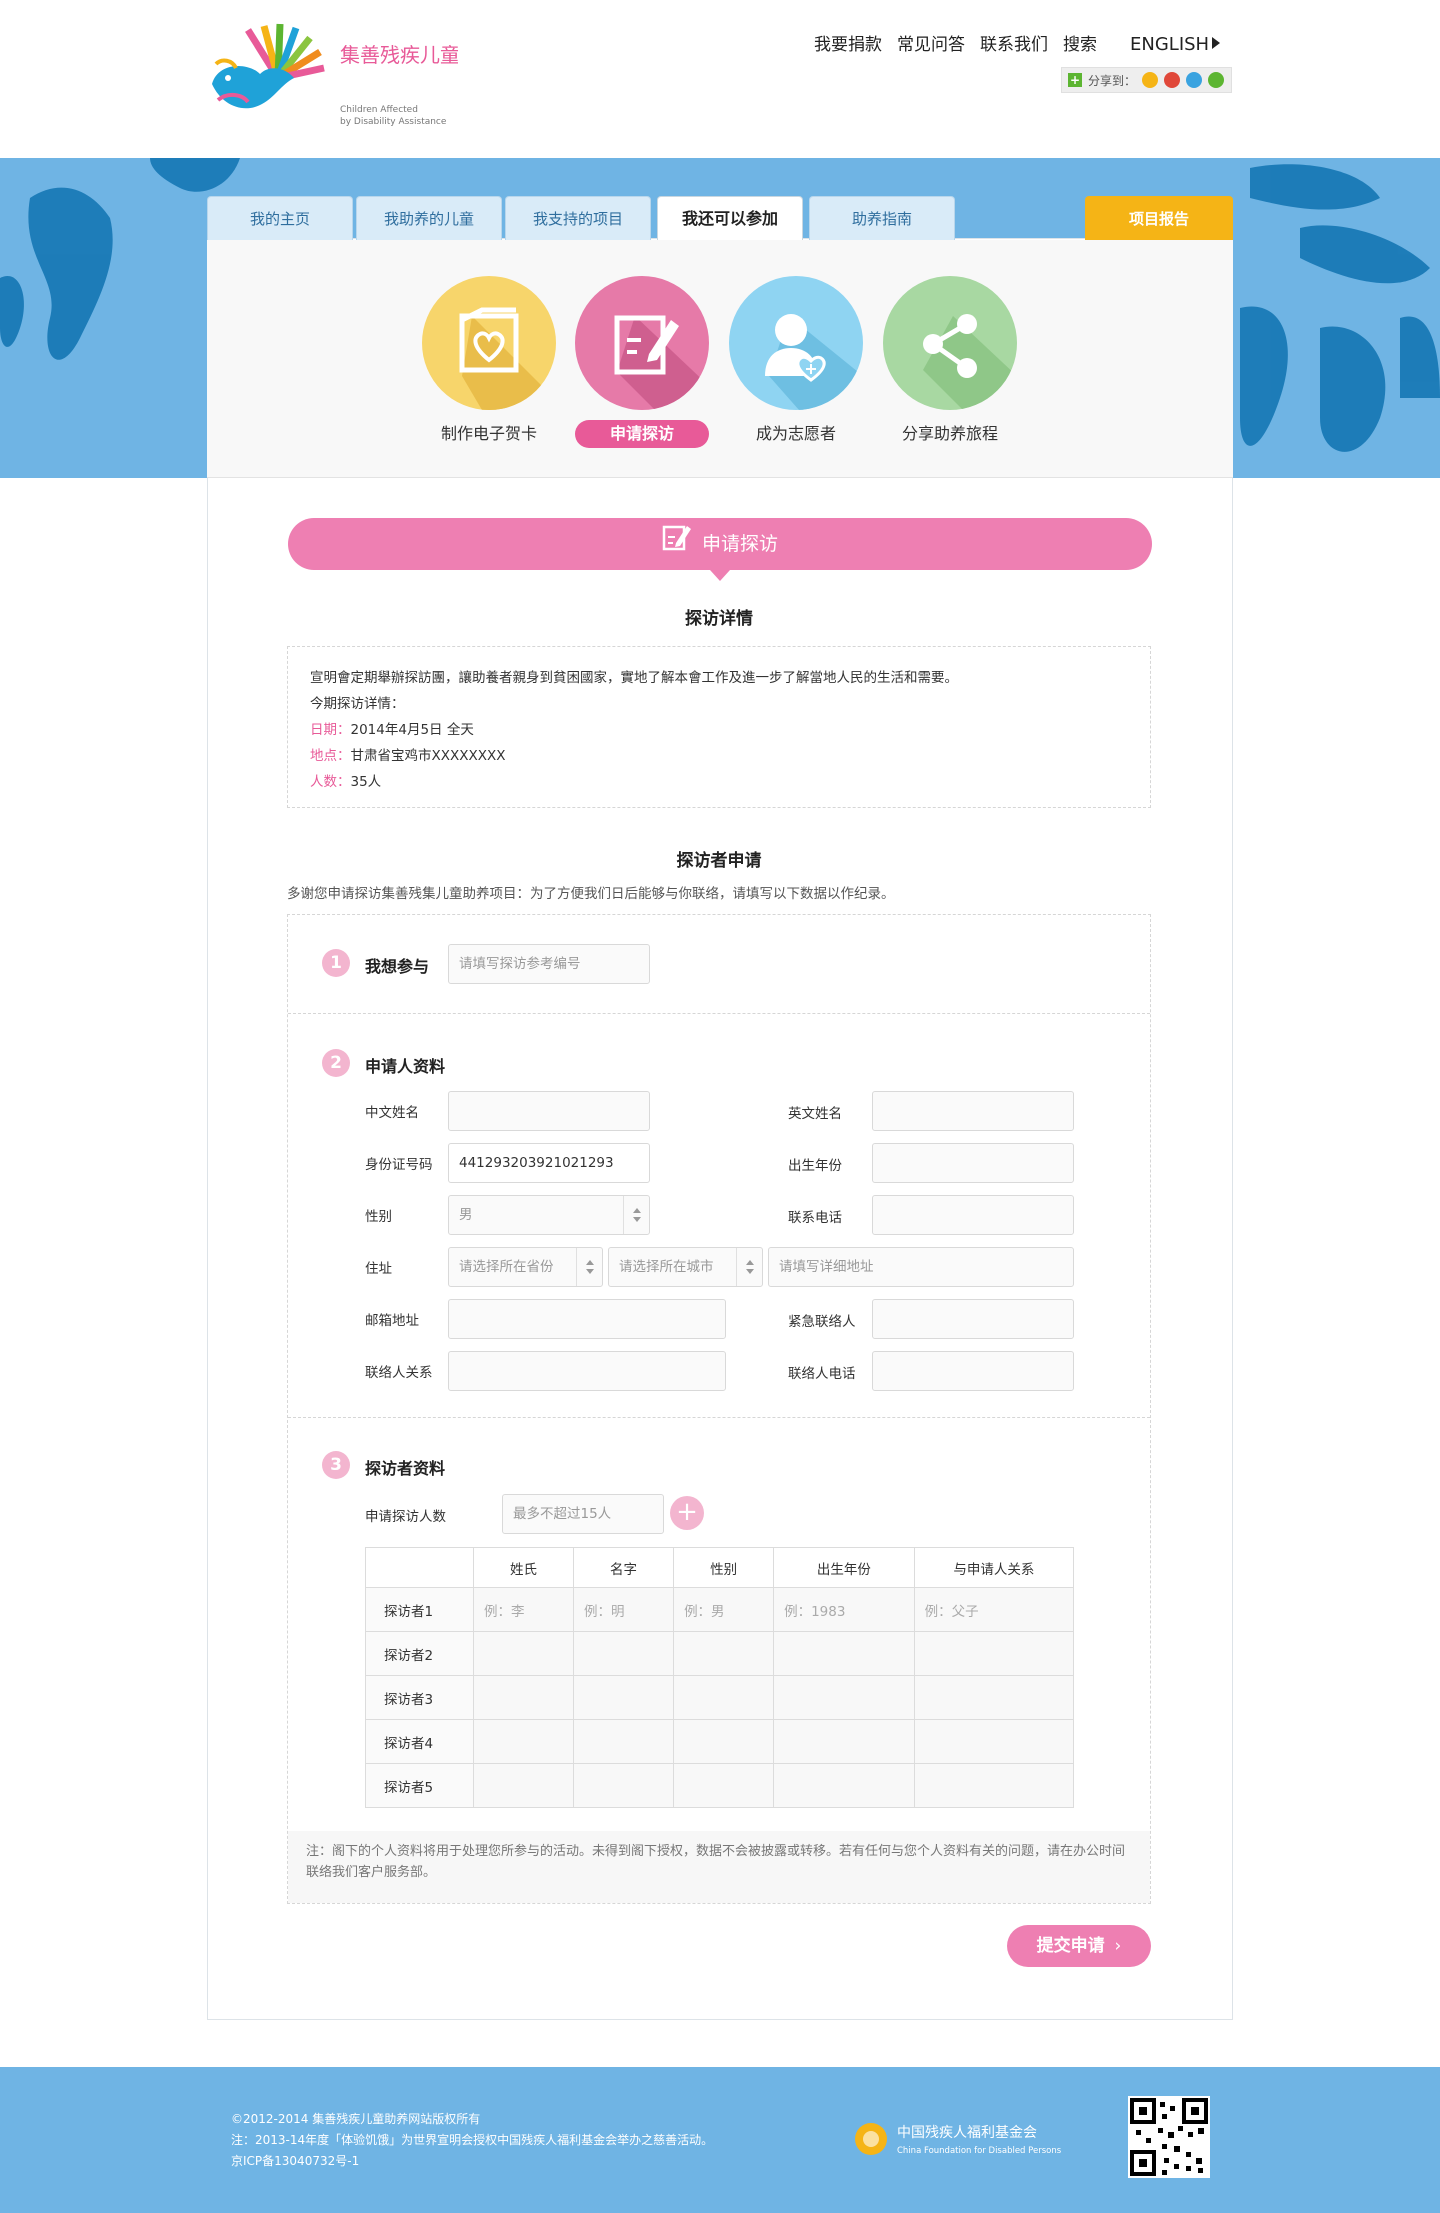 The height and width of the screenshot is (2213, 1440). What do you see at coordinates (796, 343) in the screenshot?
I see `volunteer-icon` at bounding box center [796, 343].